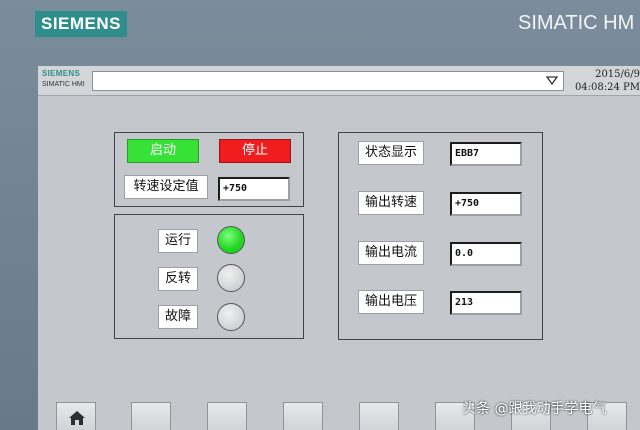 Image resolution: width=640 pixels, height=430 pixels. Describe the element at coordinates (391, 203) in the screenshot. I see `readout-label-speed: 输出转速` at that location.